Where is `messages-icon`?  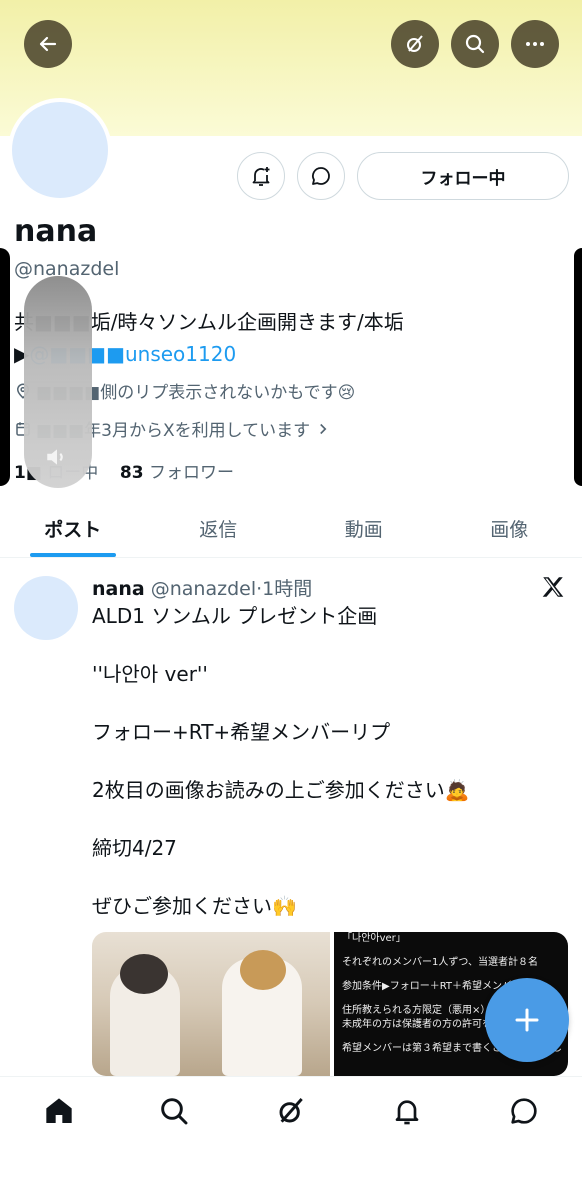 messages-icon is located at coordinates (524, 1111).